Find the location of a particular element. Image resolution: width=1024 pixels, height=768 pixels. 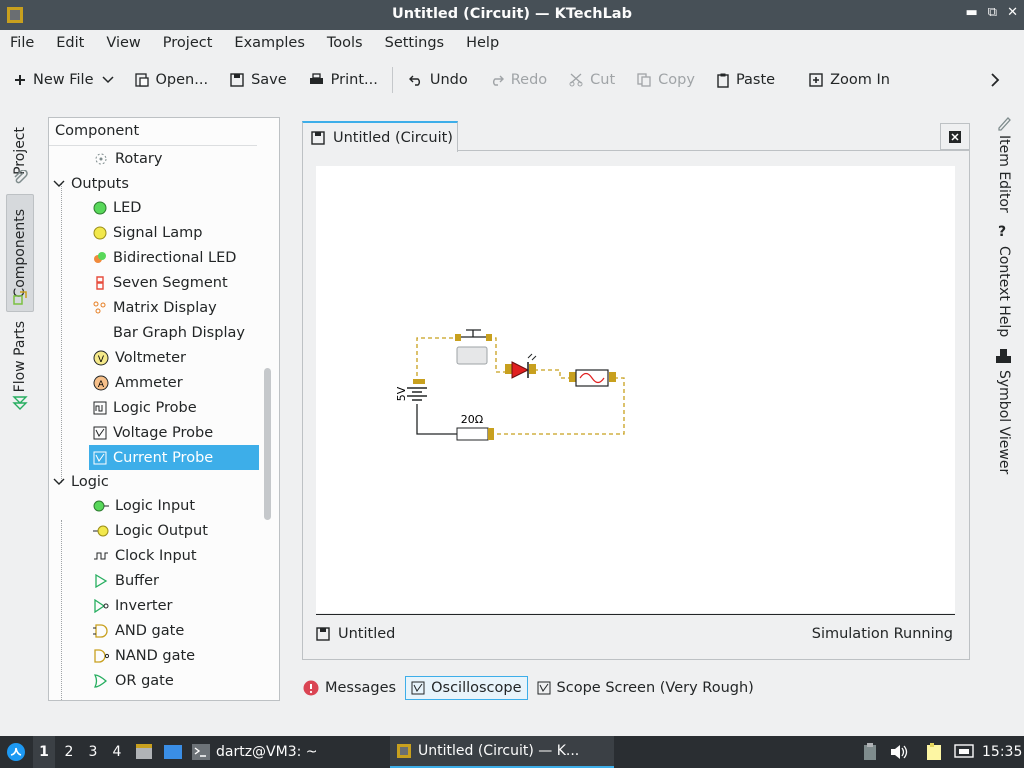

tree-item-signal-lamp: Signal Lamp is located at coordinates (147, 232).